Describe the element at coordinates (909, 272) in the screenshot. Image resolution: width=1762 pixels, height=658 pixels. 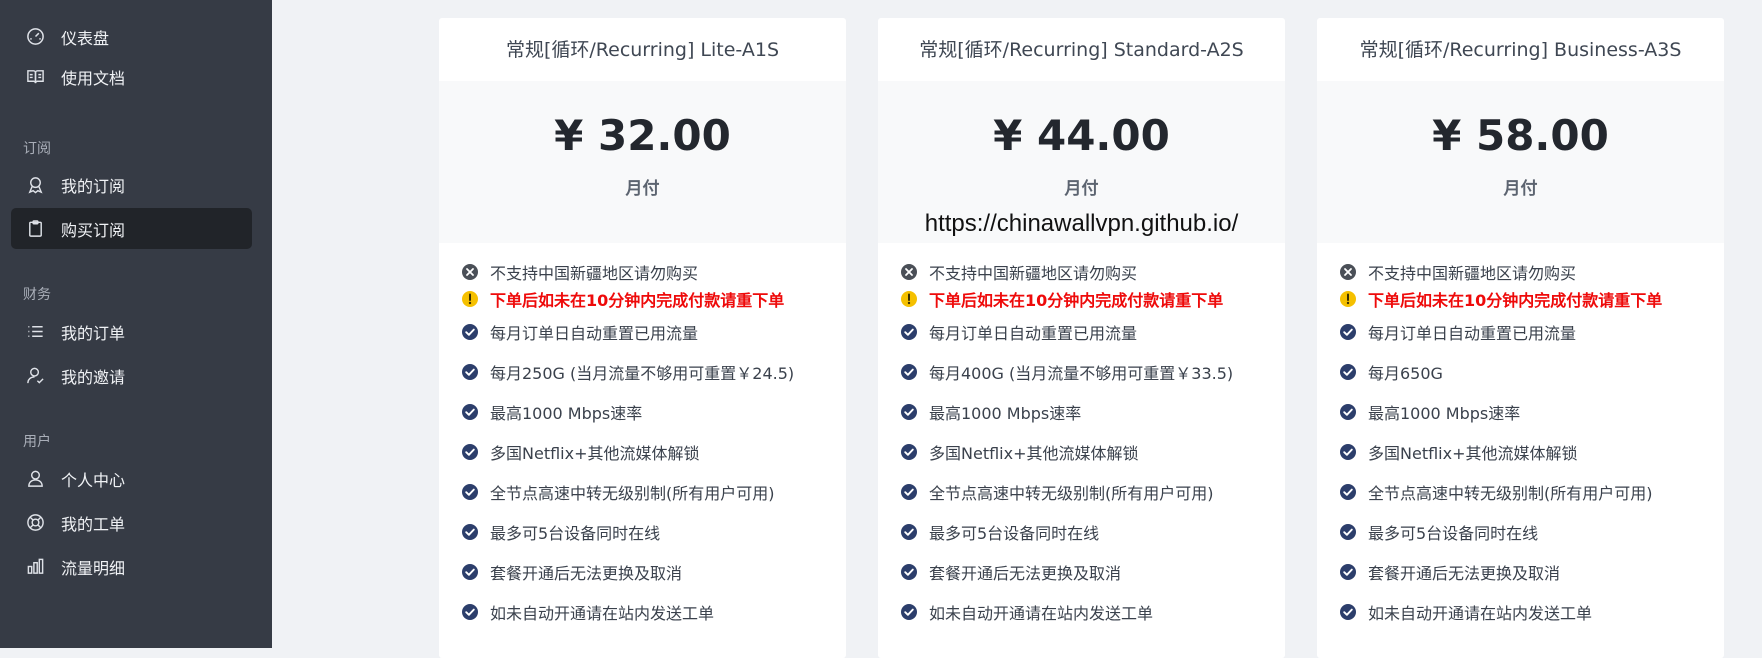
I see `x-circle-icon` at that location.